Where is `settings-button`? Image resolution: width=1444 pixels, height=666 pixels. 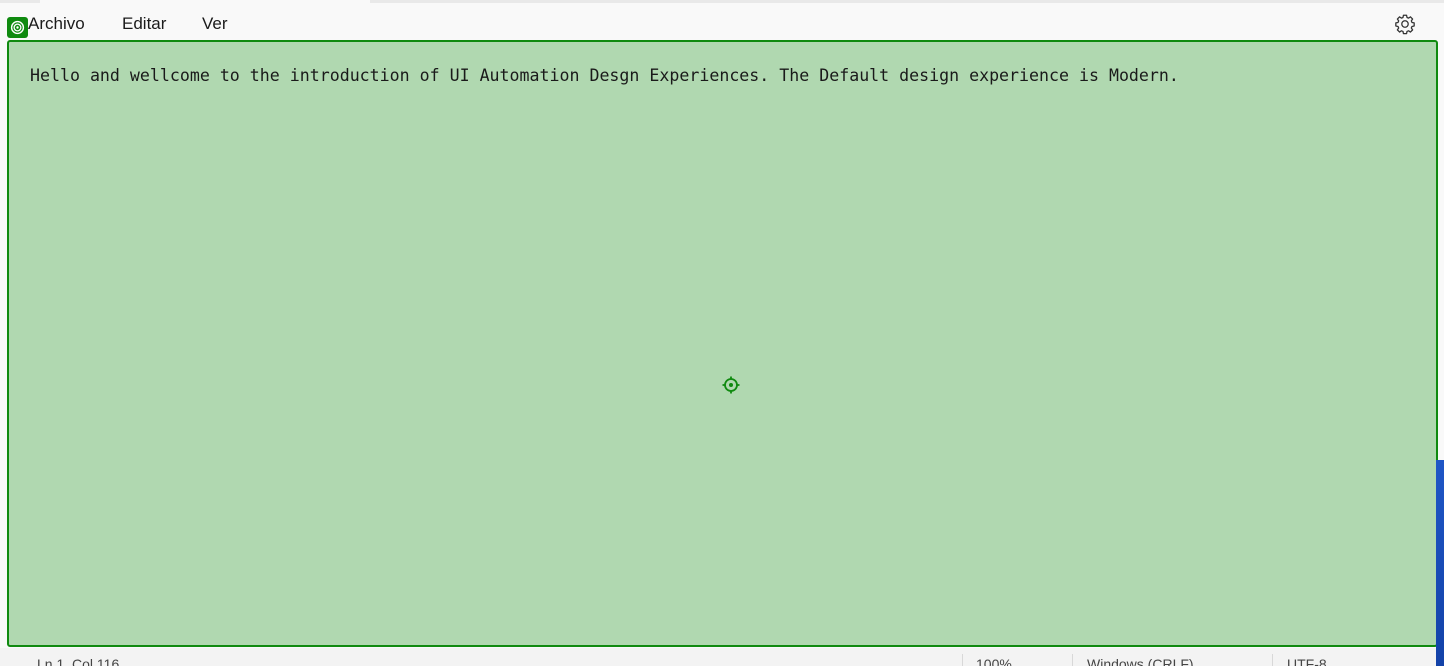
settings-button is located at coordinates (1405, 24).